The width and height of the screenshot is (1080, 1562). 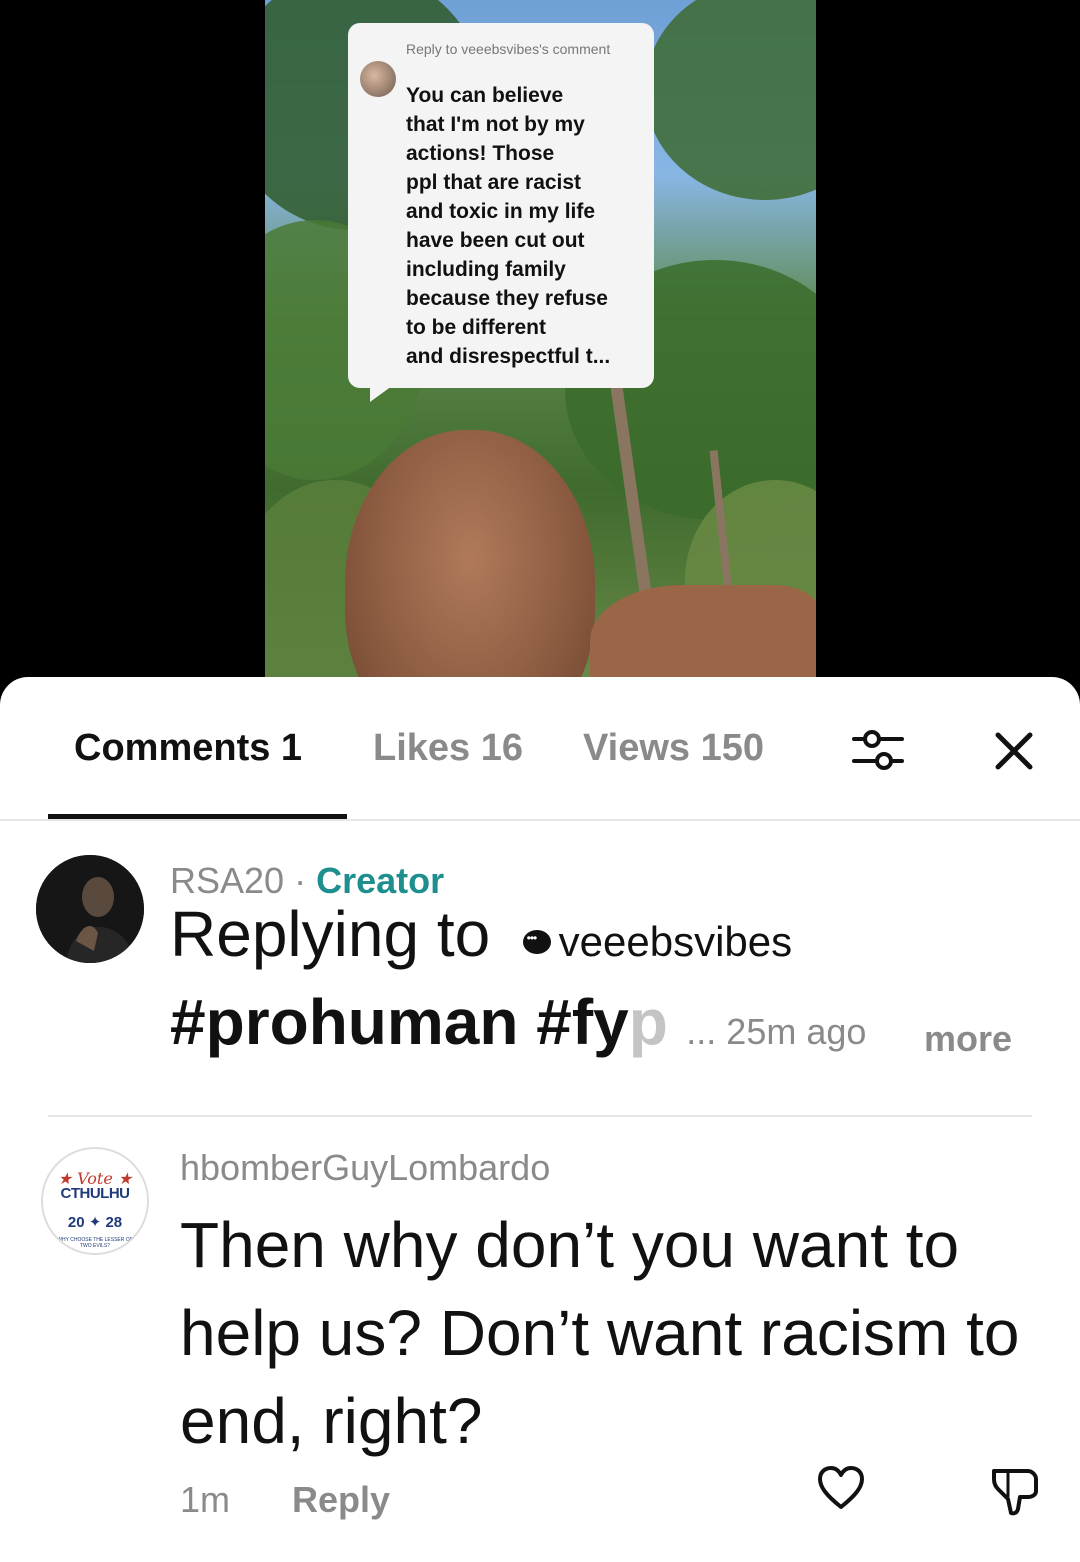 What do you see at coordinates (205, 1499) in the screenshot?
I see `comment-timestamp: 1m` at bounding box center [205, 1499].